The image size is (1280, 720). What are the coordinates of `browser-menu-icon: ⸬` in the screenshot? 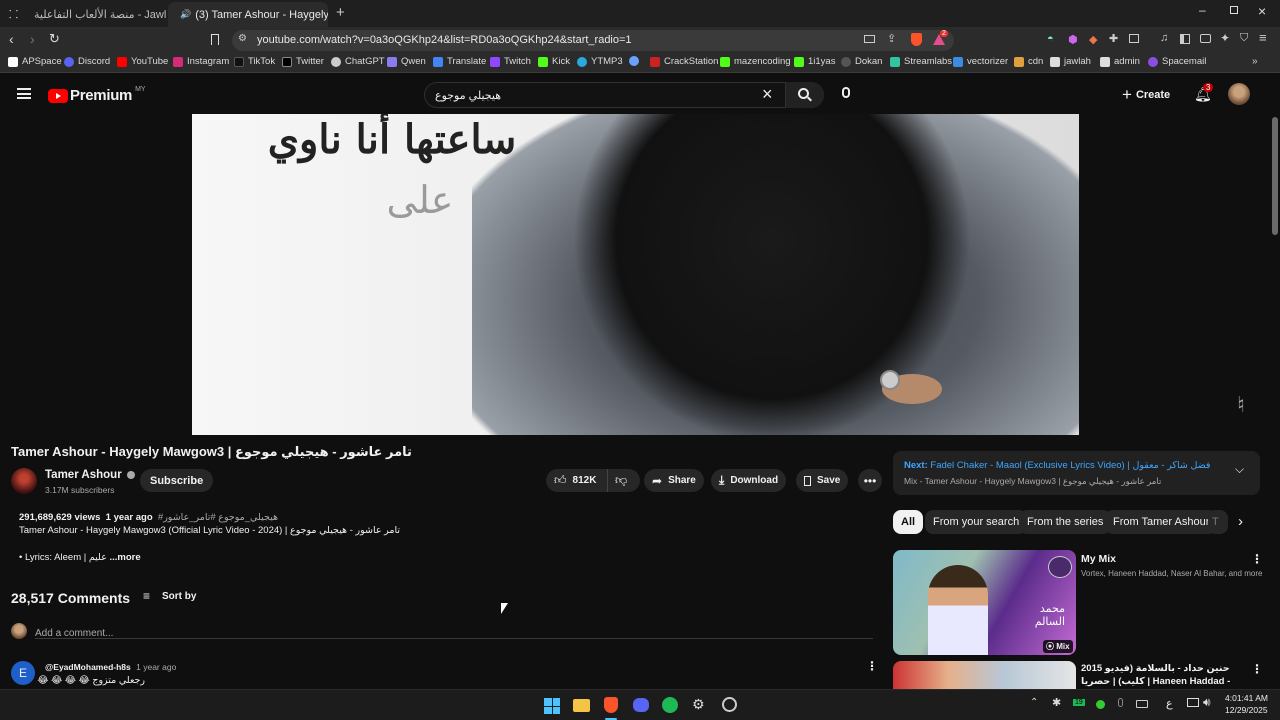 It's located at (13, 14).